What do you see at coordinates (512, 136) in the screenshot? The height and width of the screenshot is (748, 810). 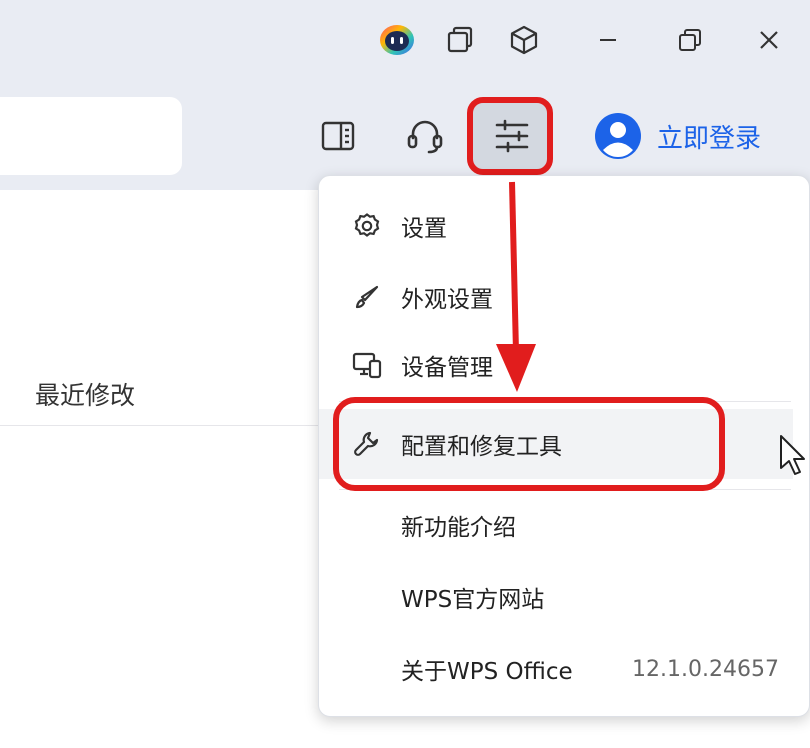 I see `sliders-icon` at bounding box center [512, 136].